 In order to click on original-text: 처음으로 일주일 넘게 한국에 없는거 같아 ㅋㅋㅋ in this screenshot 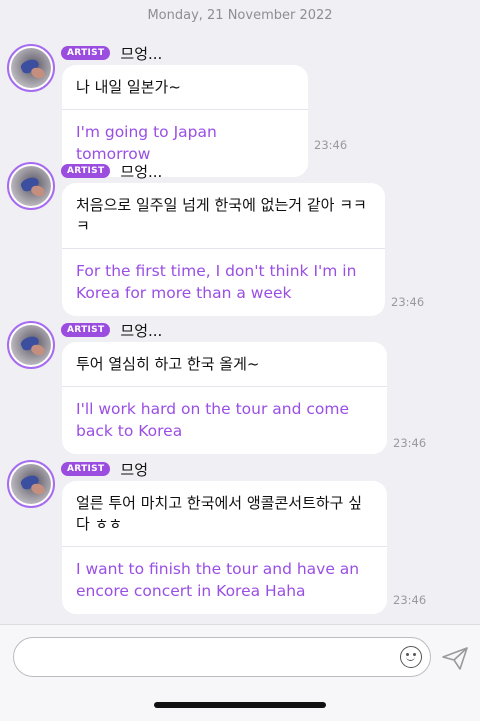, I will do `click(221, 215)`.